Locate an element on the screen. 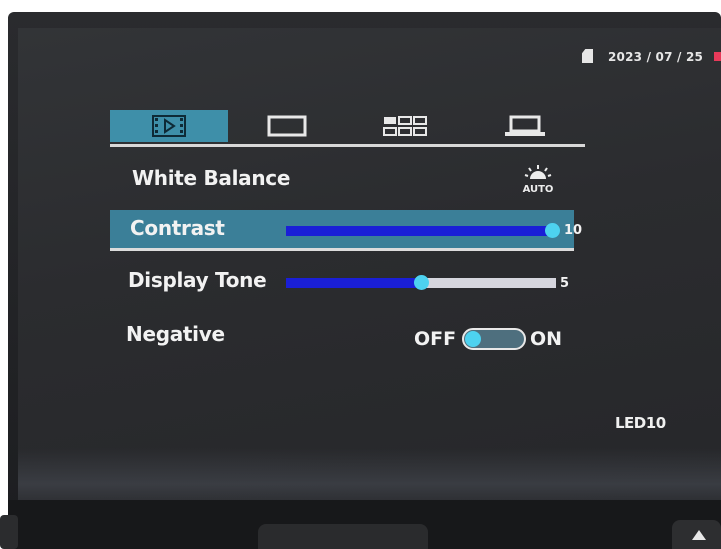 The image size is (721, 549). playback-film-icon is located at coordinates (169, 126).